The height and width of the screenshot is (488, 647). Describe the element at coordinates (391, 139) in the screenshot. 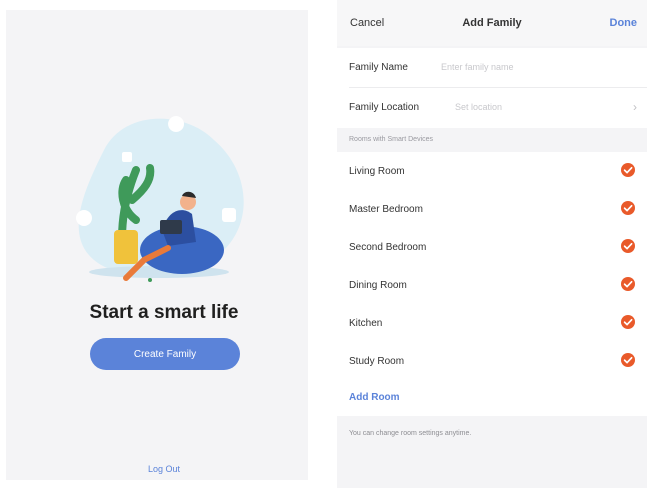

I see `rooms-section-header: Rooms with Smart Devices` at that location.